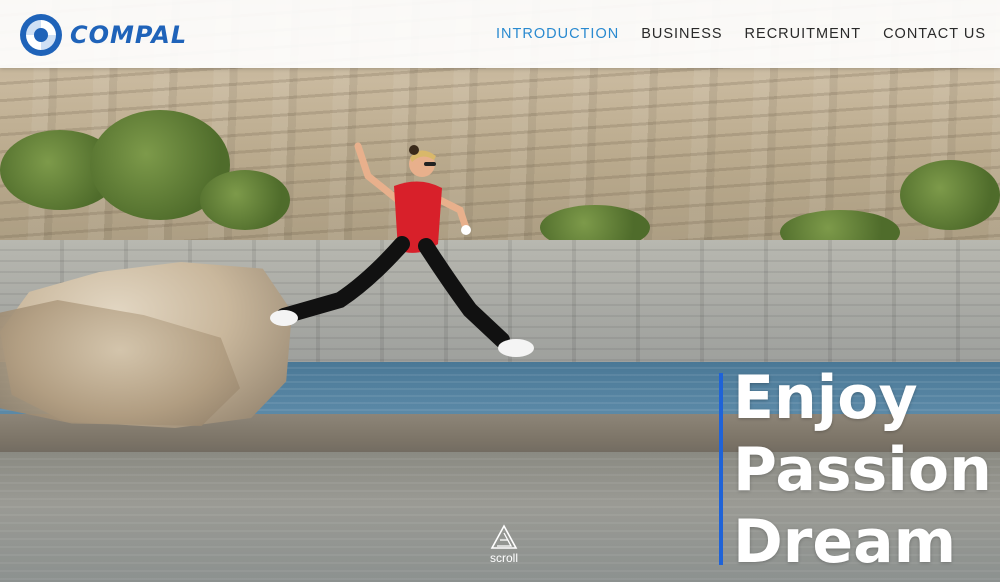  What do you see at coordinates (402, 249) in the screenshot?
I see `runner-figure` at bounding box center [402, 249].